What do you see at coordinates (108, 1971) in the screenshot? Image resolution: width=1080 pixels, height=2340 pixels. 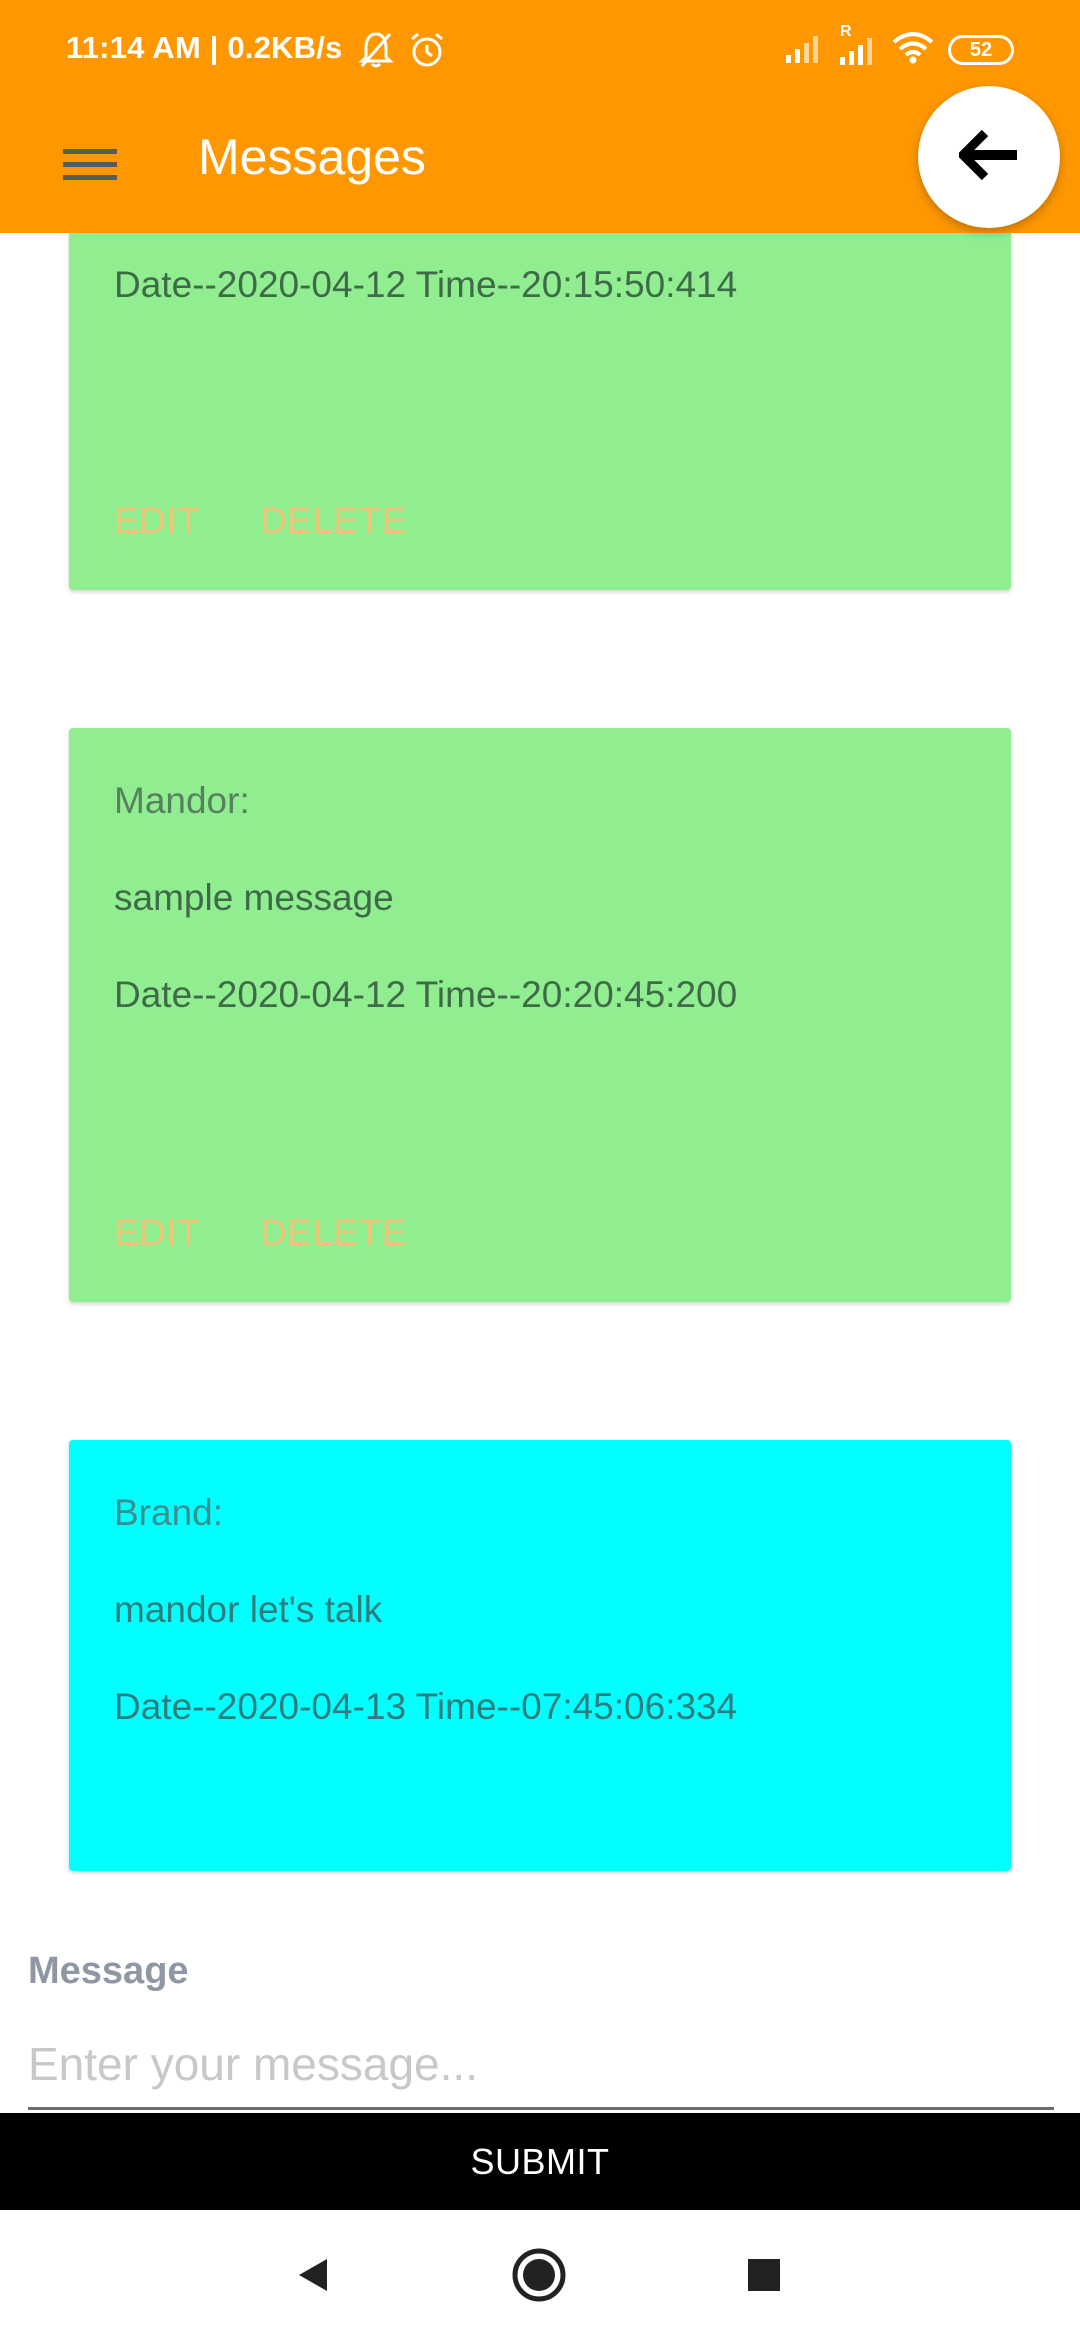 I see `message-label: Message` at bounding box center [108, 1971].